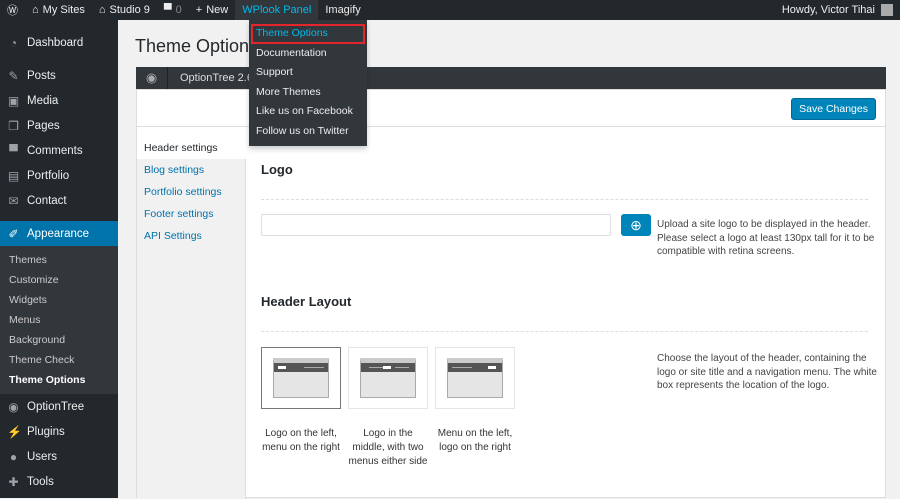 The height and width of the screenshot is (499, 900). What do you see at coordinates (102, 10) in the screenshot?
I see `home-icon: ⌂` at bounding box center [102, 10].